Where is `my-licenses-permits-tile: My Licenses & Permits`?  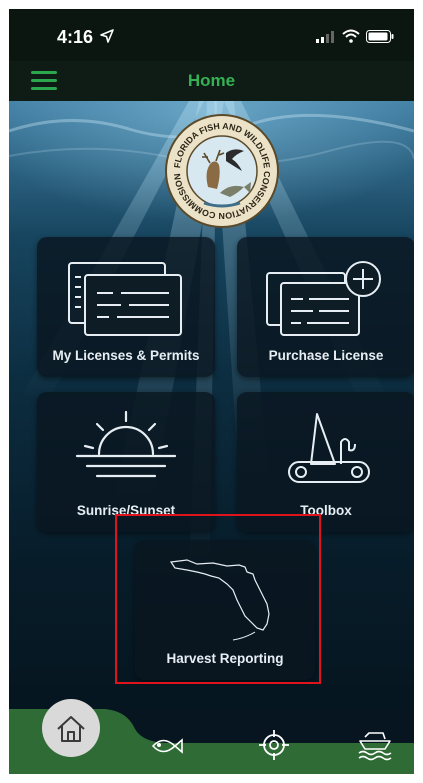 my-licenses-permits-tile: My Licenses & Permits is located at coordinates (126, 307).